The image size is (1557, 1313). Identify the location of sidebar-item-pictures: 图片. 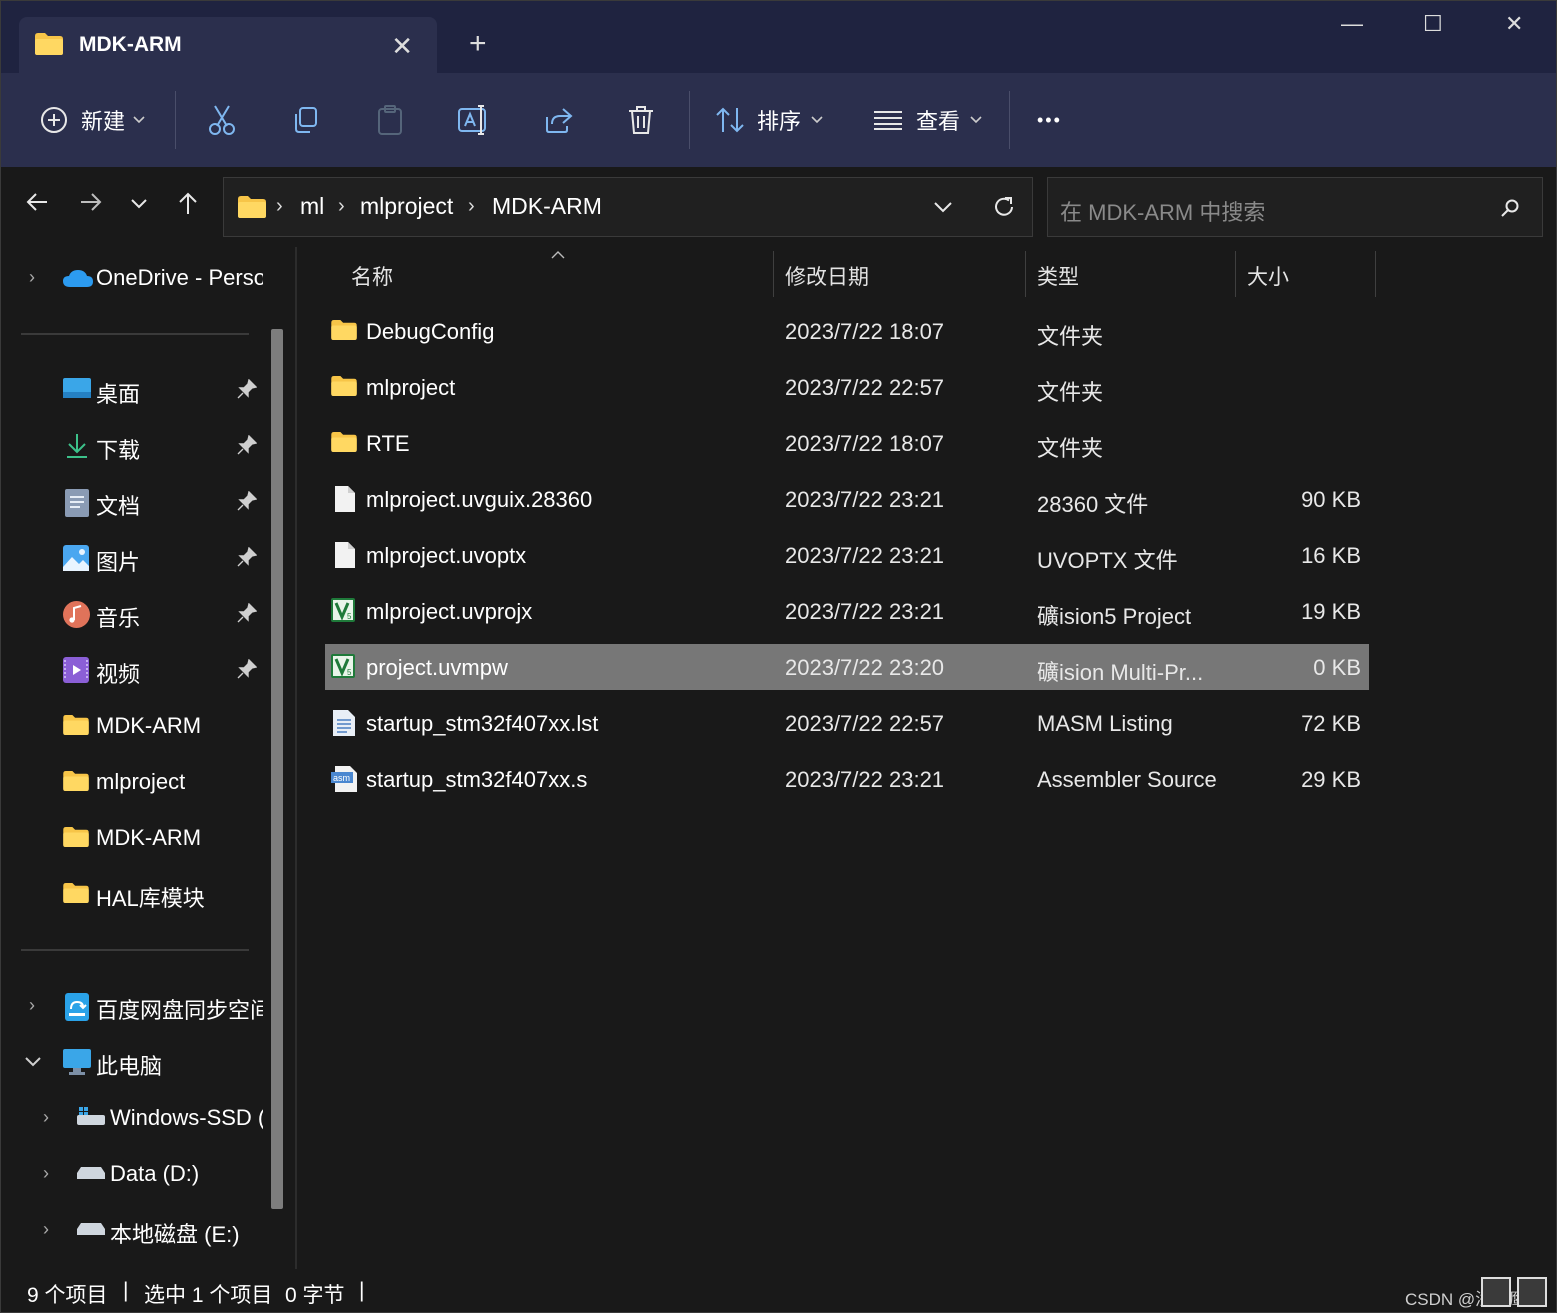
(132, 558).